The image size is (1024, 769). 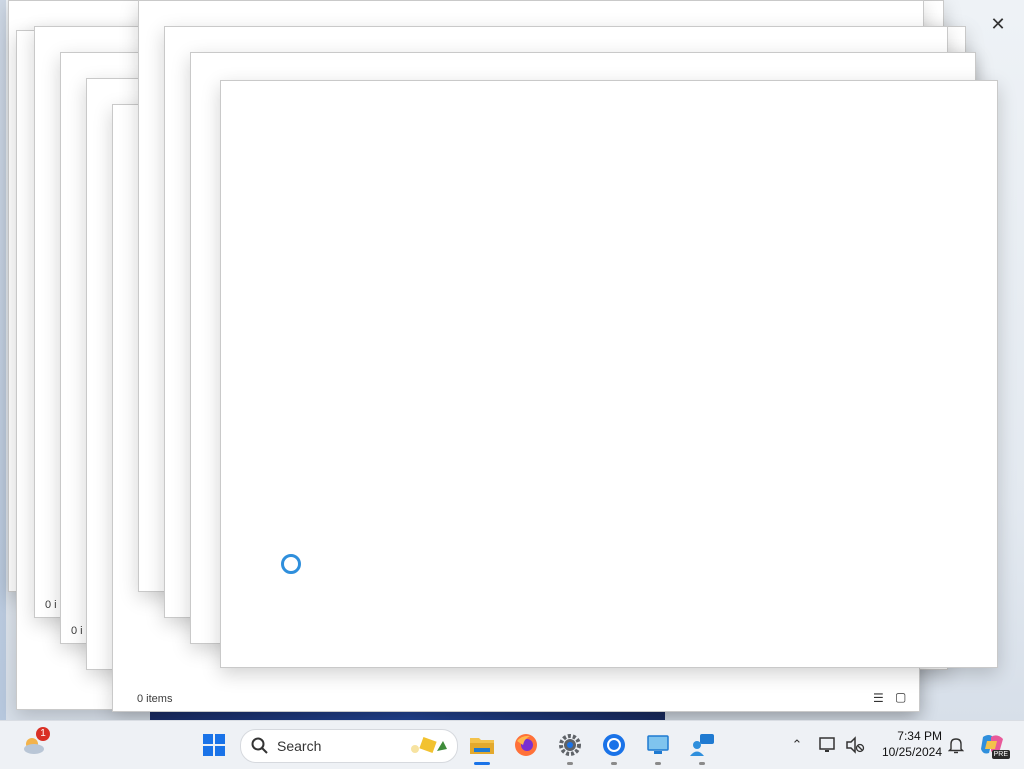 I want to click on settings-button, so click(x=570, y=747).